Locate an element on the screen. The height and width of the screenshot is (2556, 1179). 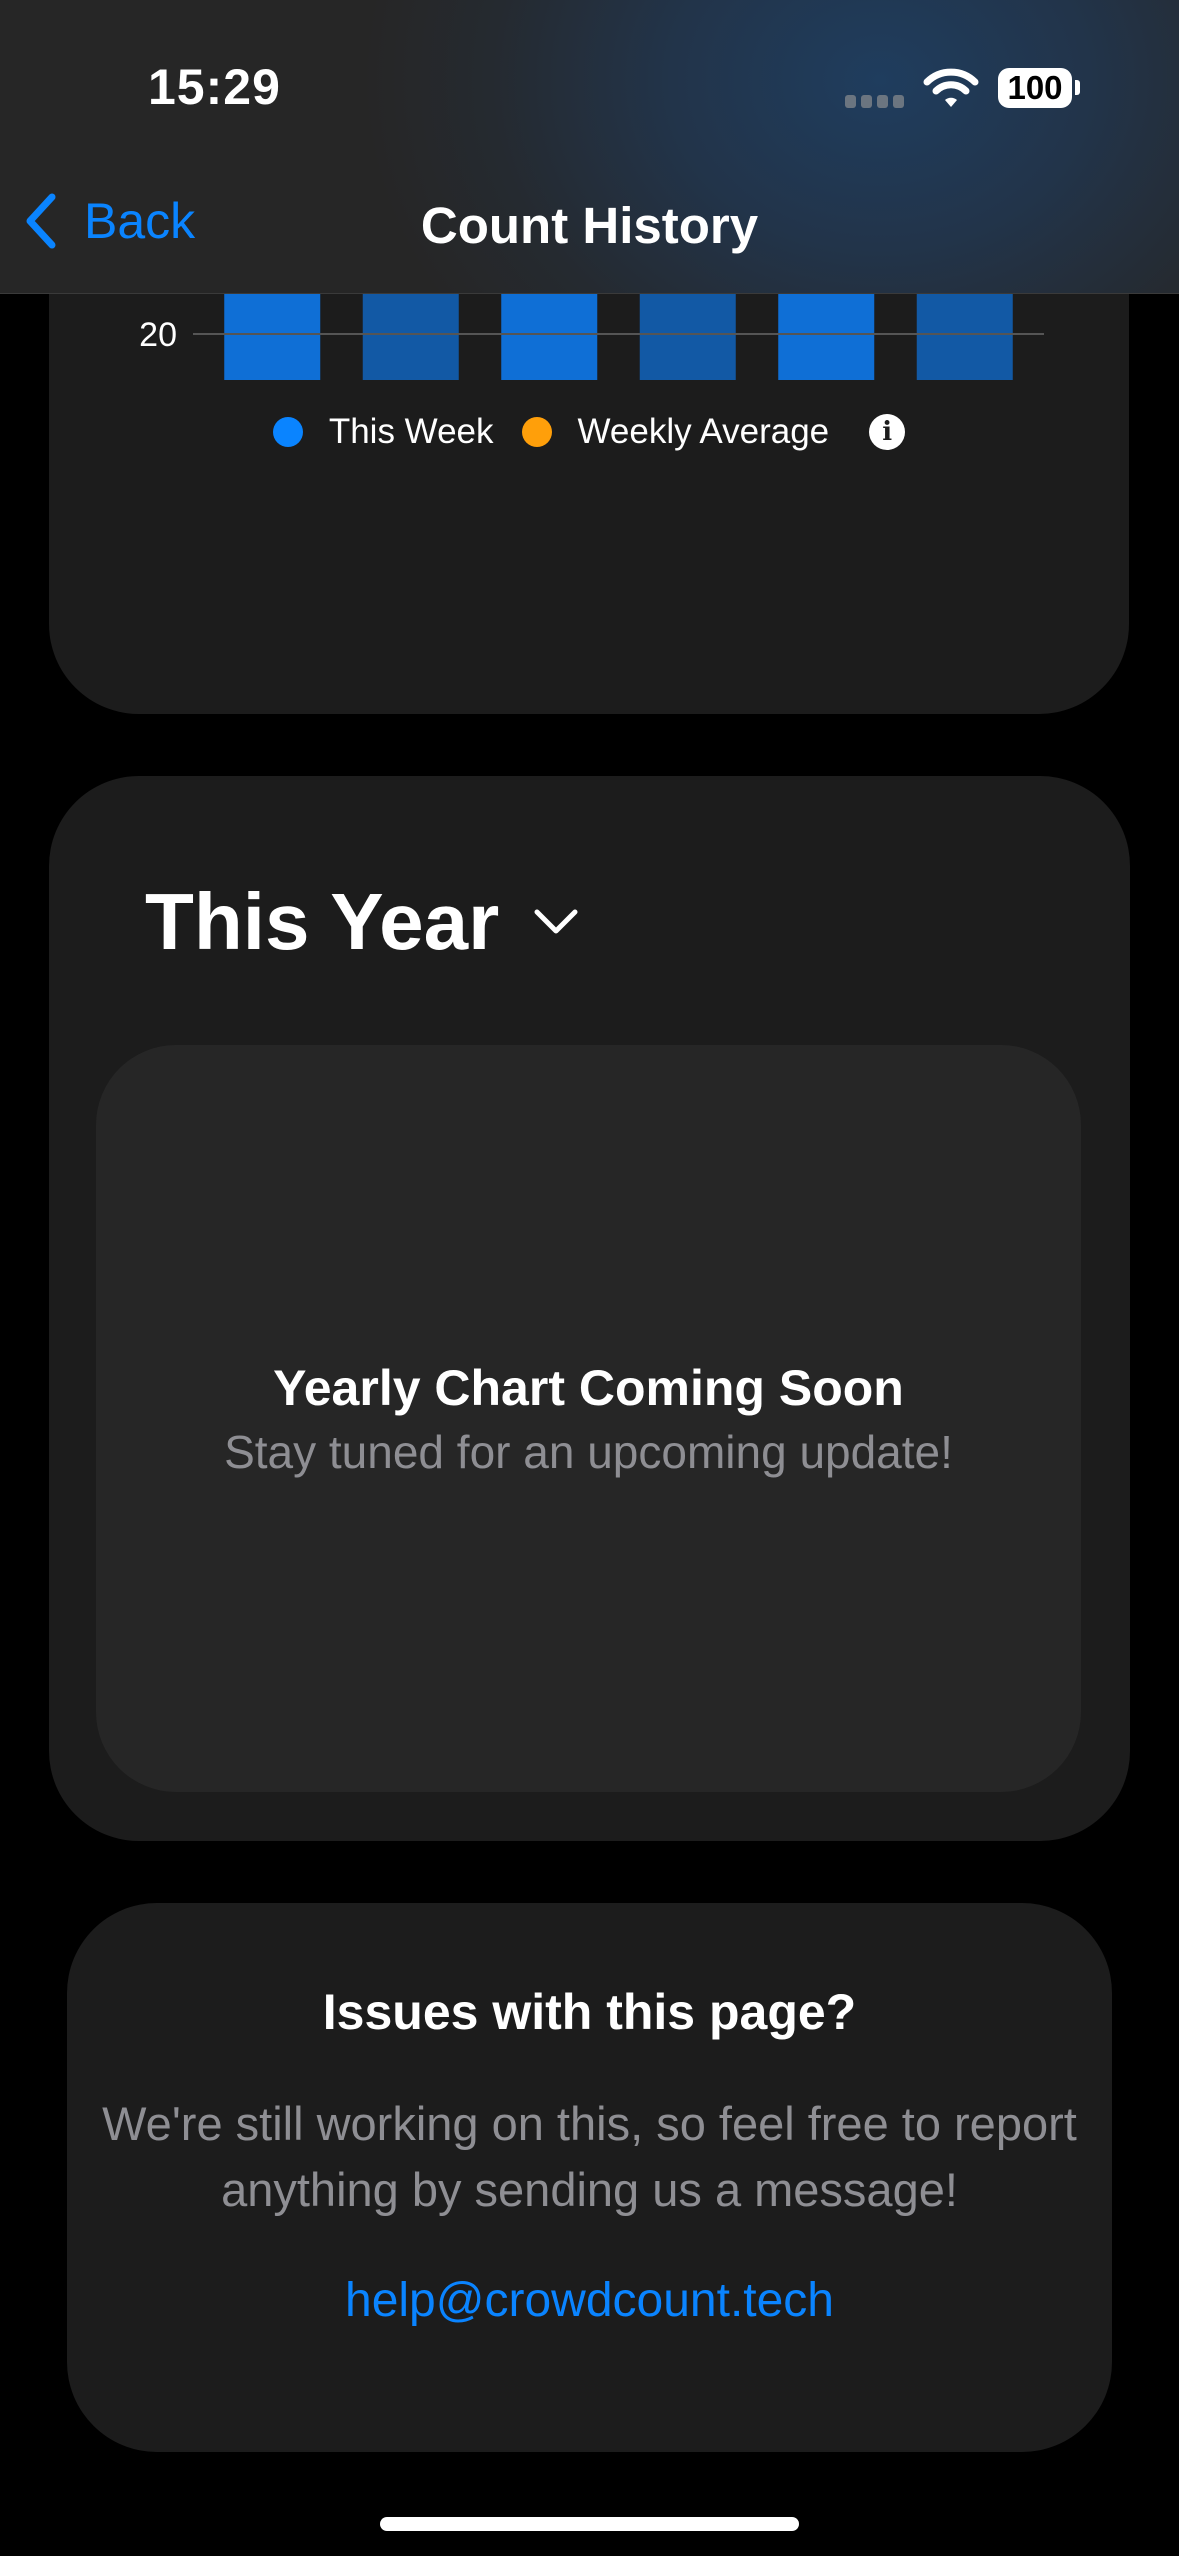
info-icon: i is located at coordinates (887, 432).